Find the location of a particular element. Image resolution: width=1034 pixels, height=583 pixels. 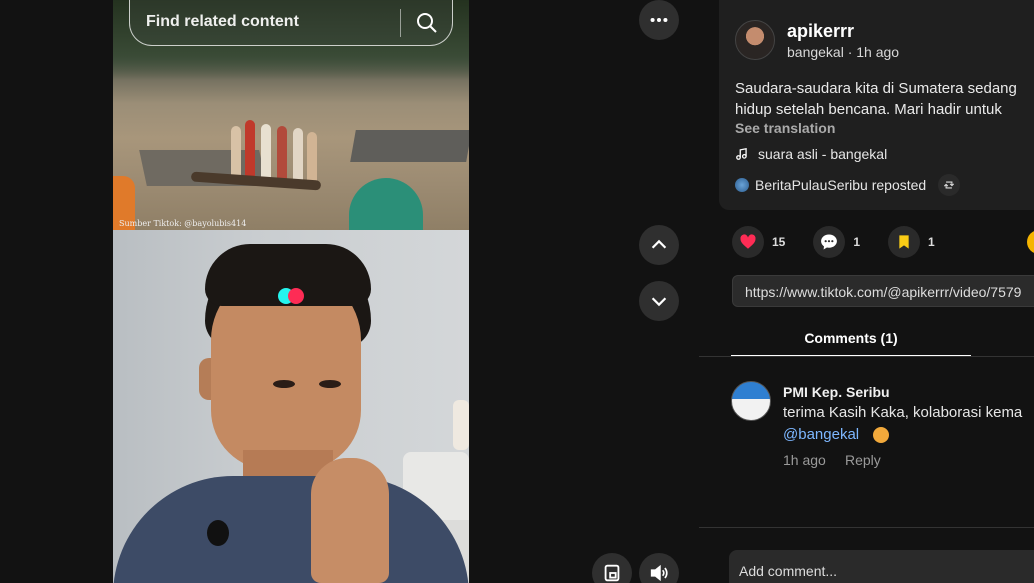

video-source-caption: Sumber Tiktok: @bayolubis414 is located at coordinates (183, 223).